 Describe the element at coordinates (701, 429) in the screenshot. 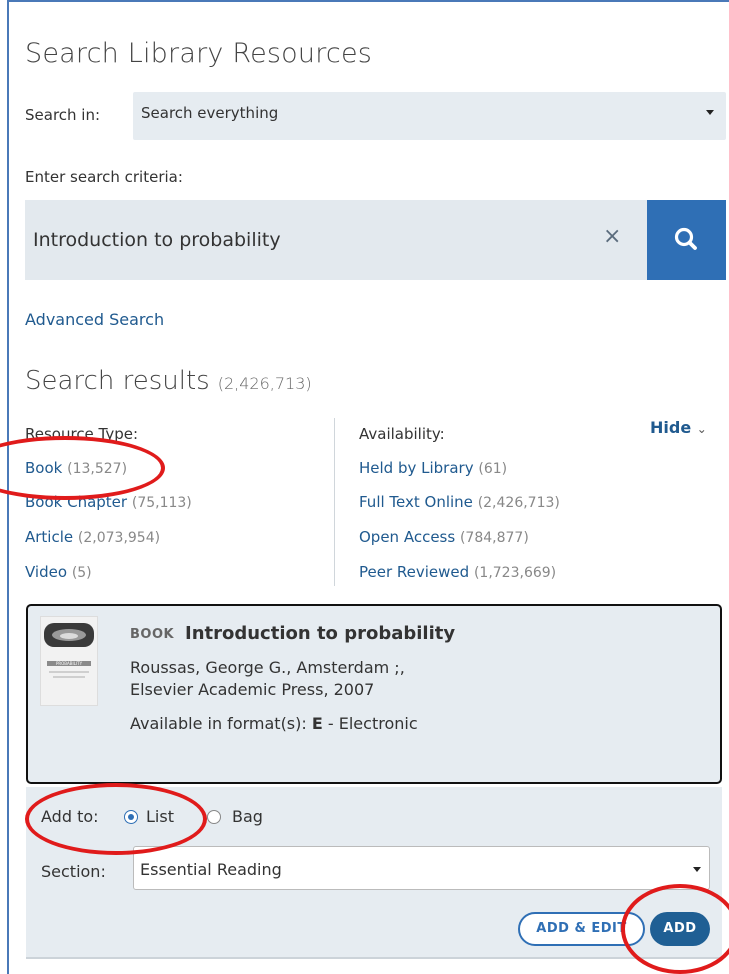

I see `chevron-down-icon: ⌄` at that location.